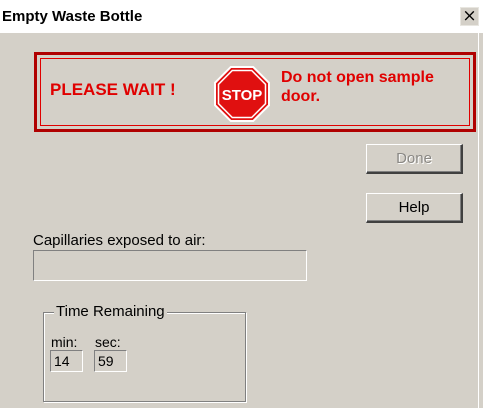 This screenshot has width=483, height=408. What do you see at coordinates (110, 361) in the screenshot?
I see `seconds-field: 59` at bounding box center [110, 361].